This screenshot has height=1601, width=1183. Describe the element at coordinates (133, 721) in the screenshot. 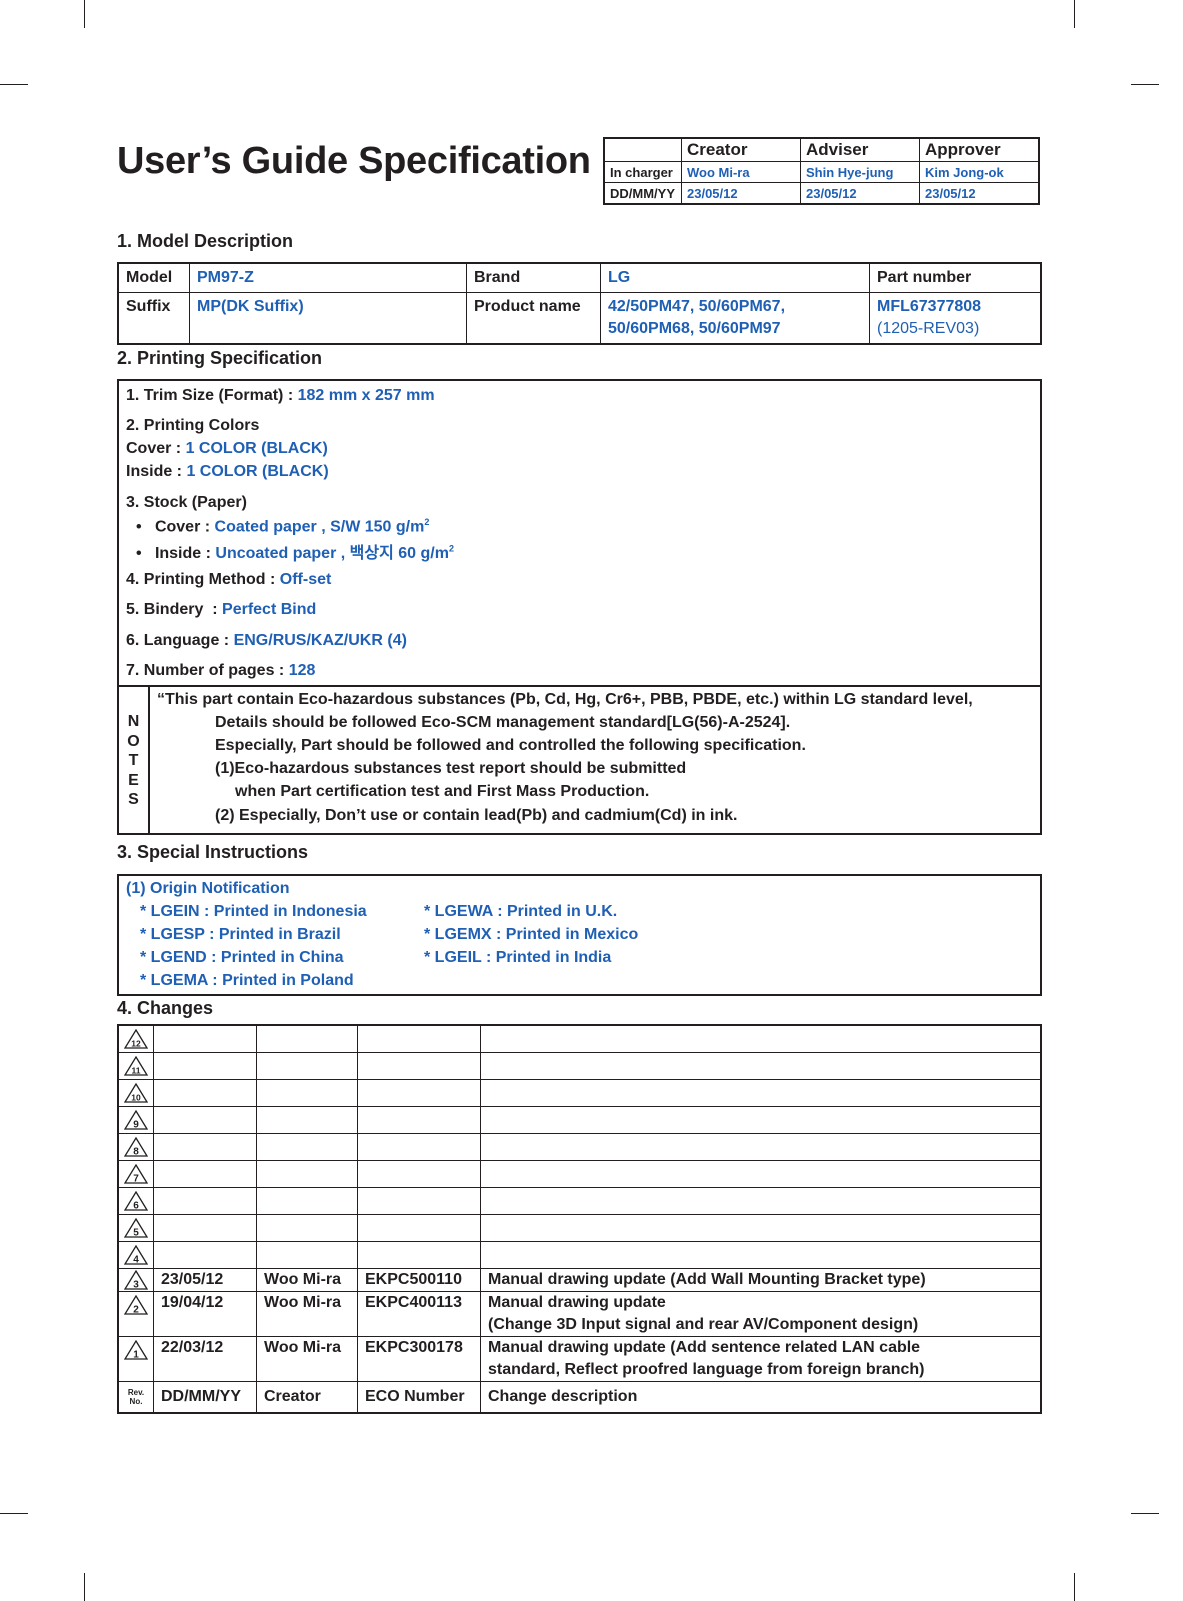

I see `notes-letter: N` at that location.